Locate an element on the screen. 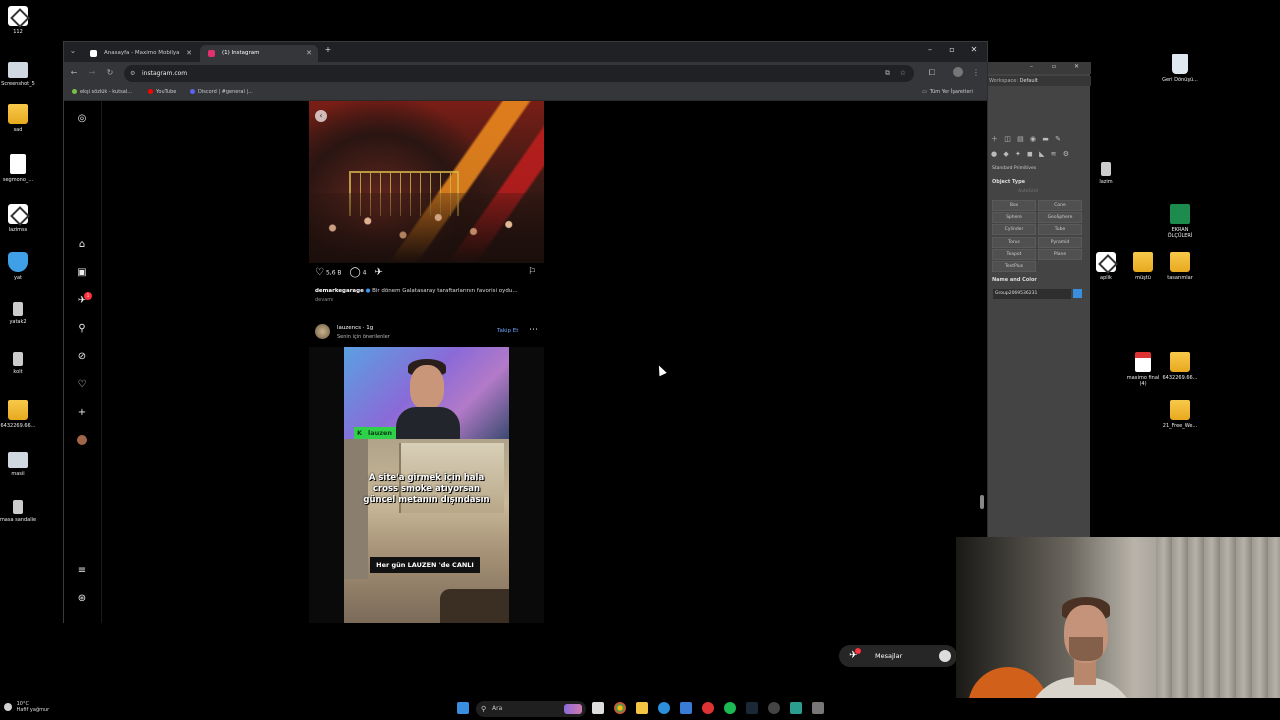 The height and width of the screenshot is (720, 1280). desktop-icon: masa sandalie is located at coordinates (19, 511).